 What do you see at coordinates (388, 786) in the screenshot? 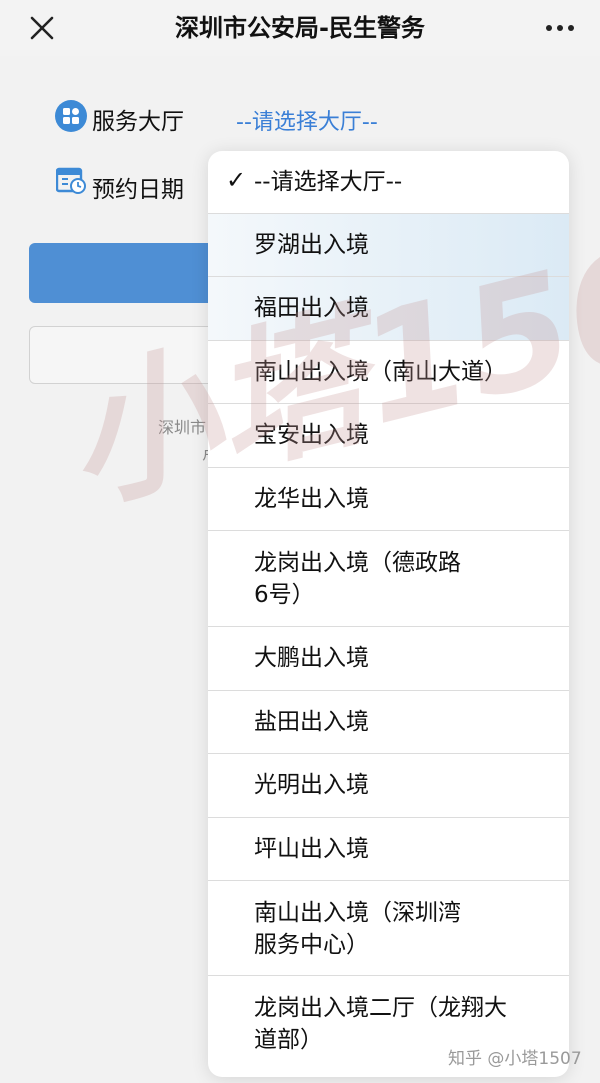
I see `dropdown-option: 光明出入境` at bounding box center [388, 786].